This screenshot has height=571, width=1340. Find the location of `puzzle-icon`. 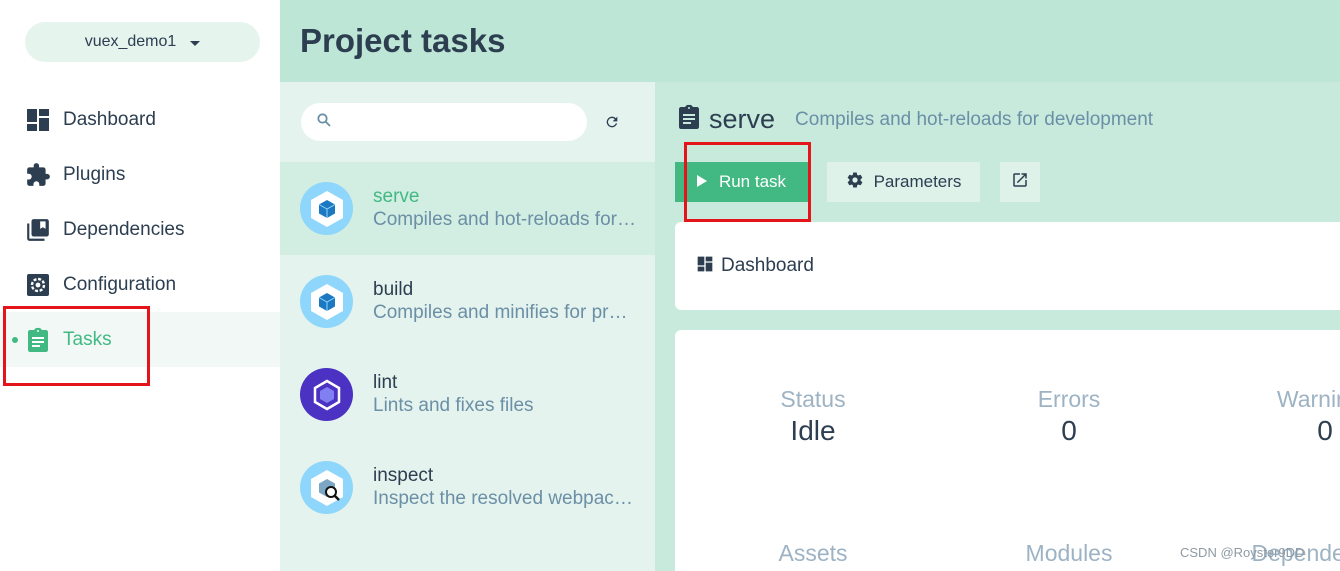

puzzle-icon is located at coordinates (38, 175).